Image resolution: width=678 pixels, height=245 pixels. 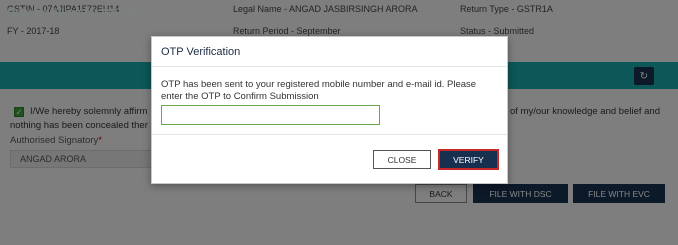 What do you see at coordinates (201, 52) in the screenshot?
I see `dialog-title: OTP Verification` at bounding box center [201, 52].